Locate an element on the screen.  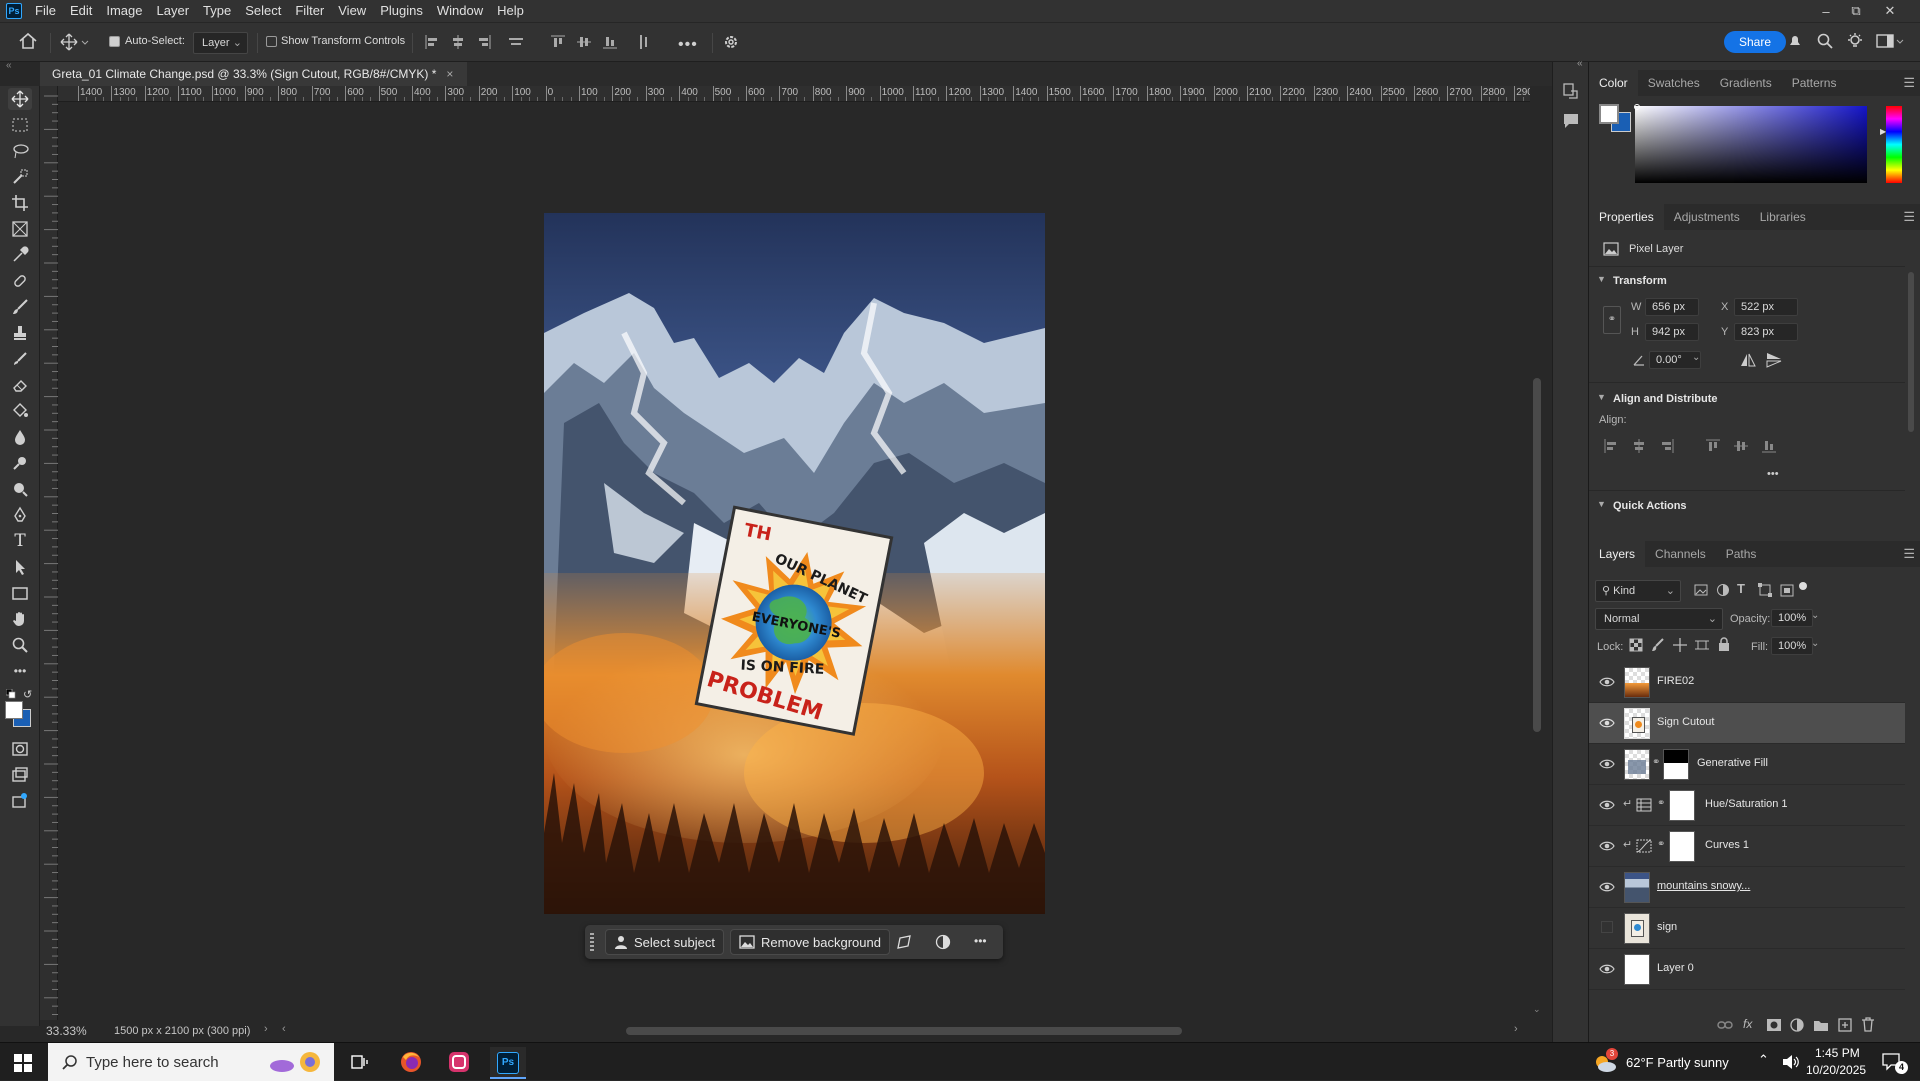
align-right-icon is located at coordinates (484, 42).